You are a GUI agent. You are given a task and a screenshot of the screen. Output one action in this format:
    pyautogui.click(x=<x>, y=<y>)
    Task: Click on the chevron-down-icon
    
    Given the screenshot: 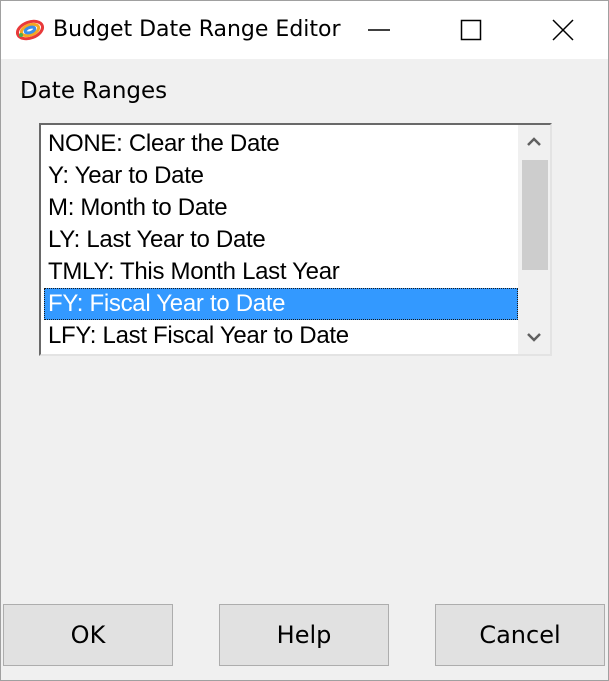 What is the action you would take?
    pyautogui.click(x=534, y=337)
    